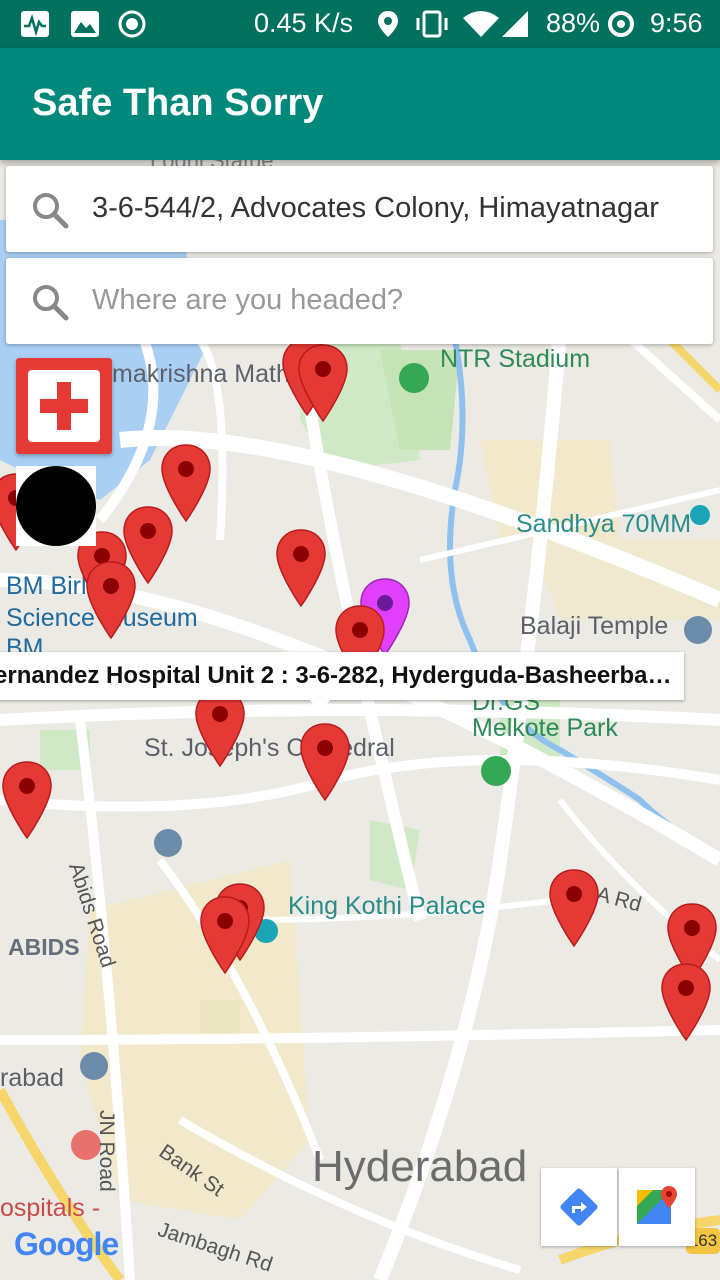  What do you see at coordinates (106, 1151) in the screenshot?
I see `map-label-jn-road: JN Road` at bounding box center [106, 1151].